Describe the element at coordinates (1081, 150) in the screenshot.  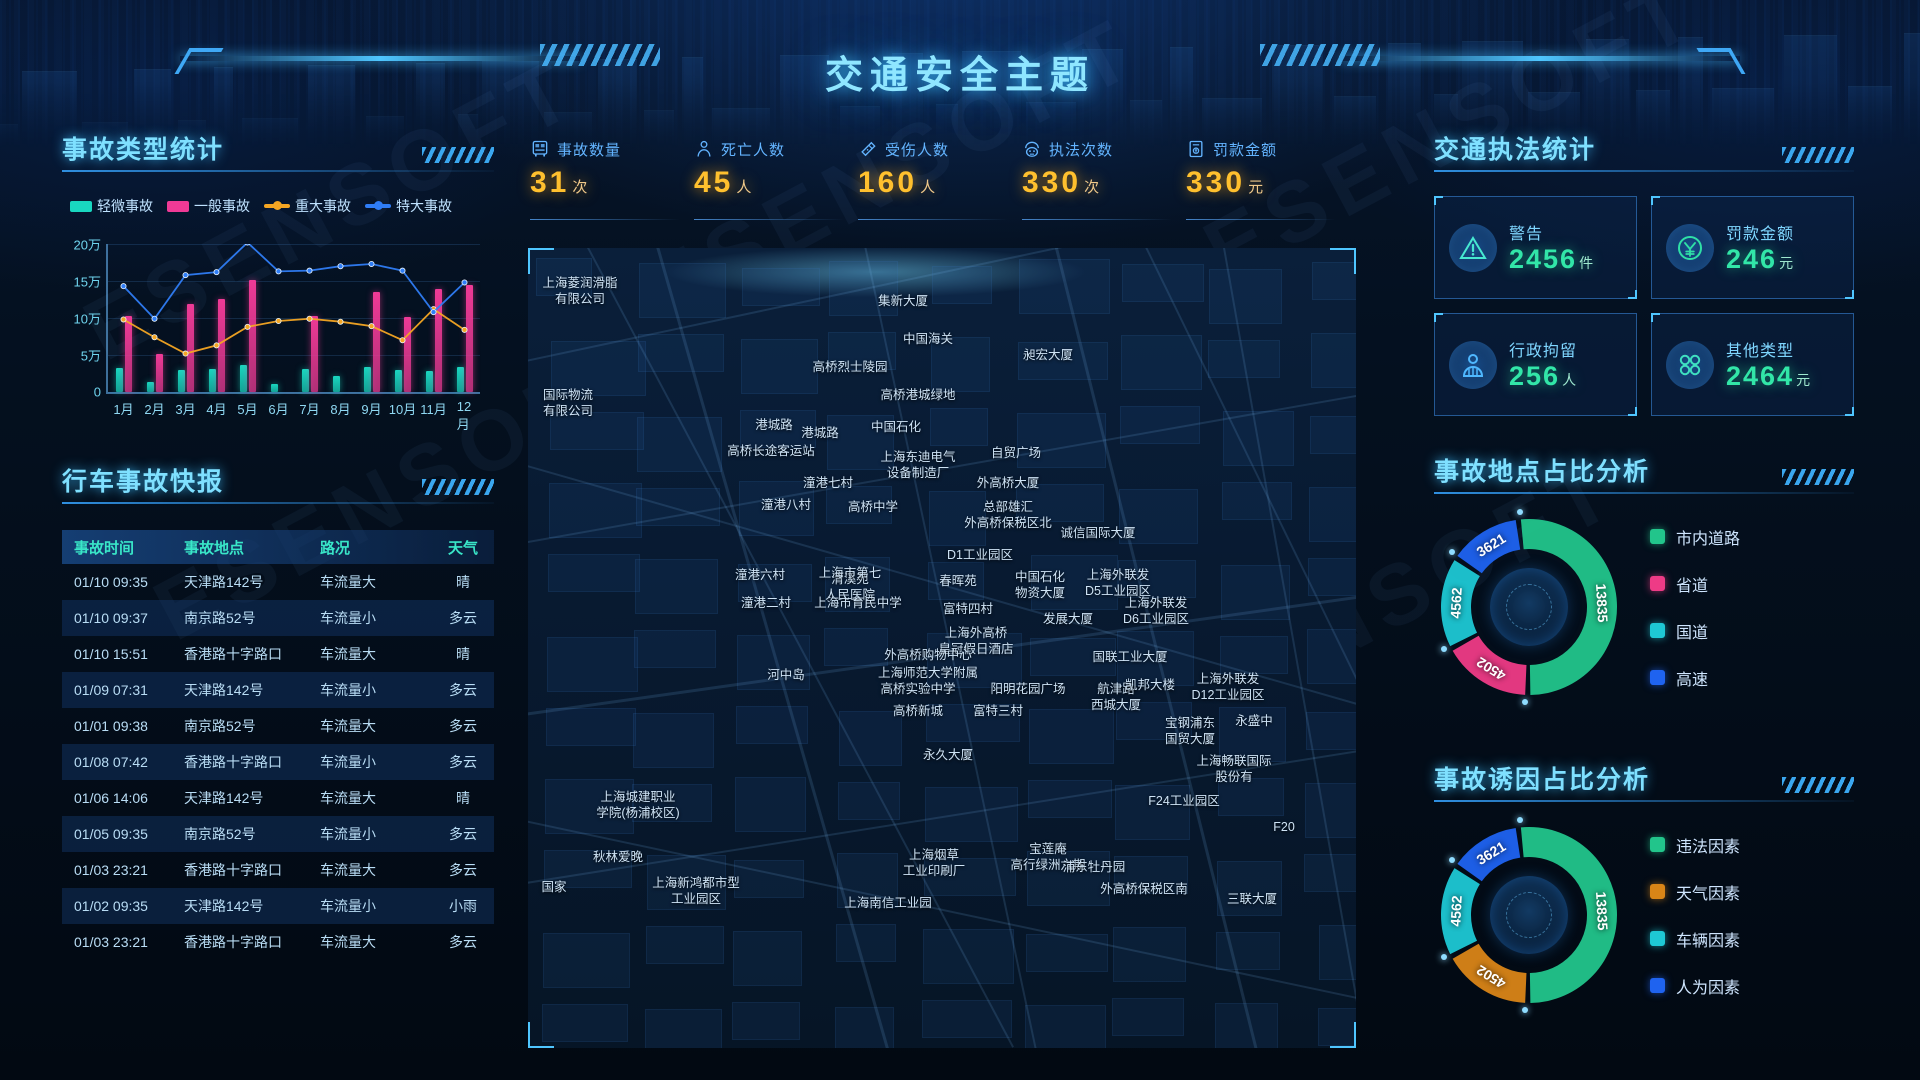
I see `kpi-label: 执法次数` at that location.